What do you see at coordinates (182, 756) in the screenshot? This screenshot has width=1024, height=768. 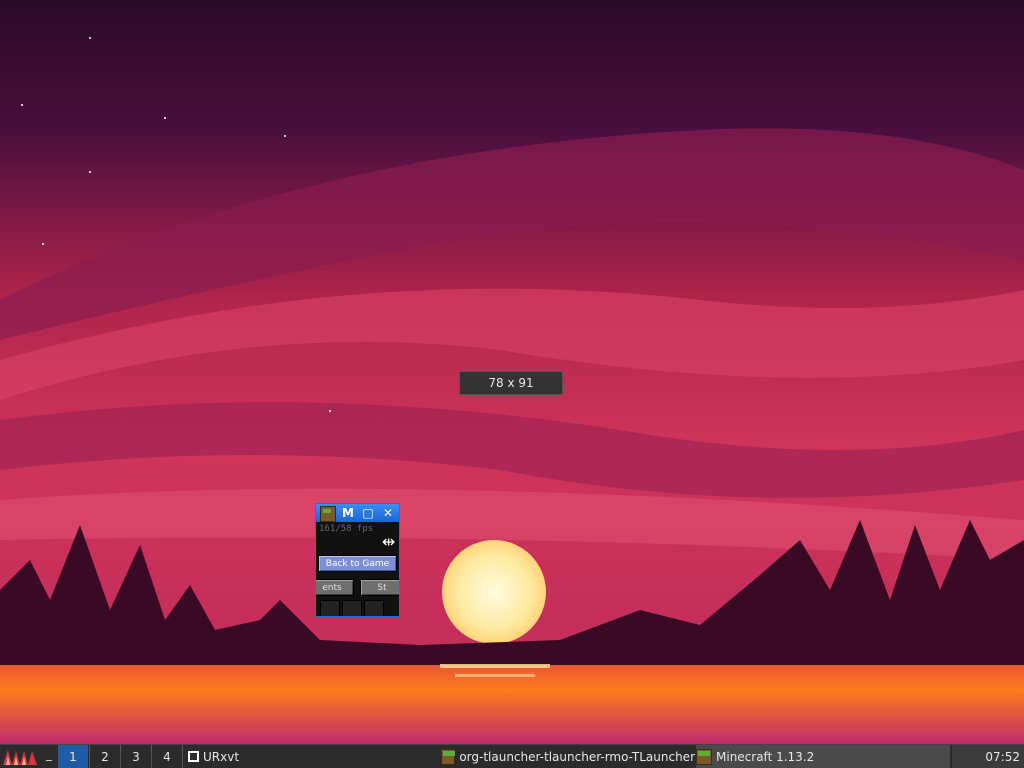 I see `divider` at bounding box center [182, 756].